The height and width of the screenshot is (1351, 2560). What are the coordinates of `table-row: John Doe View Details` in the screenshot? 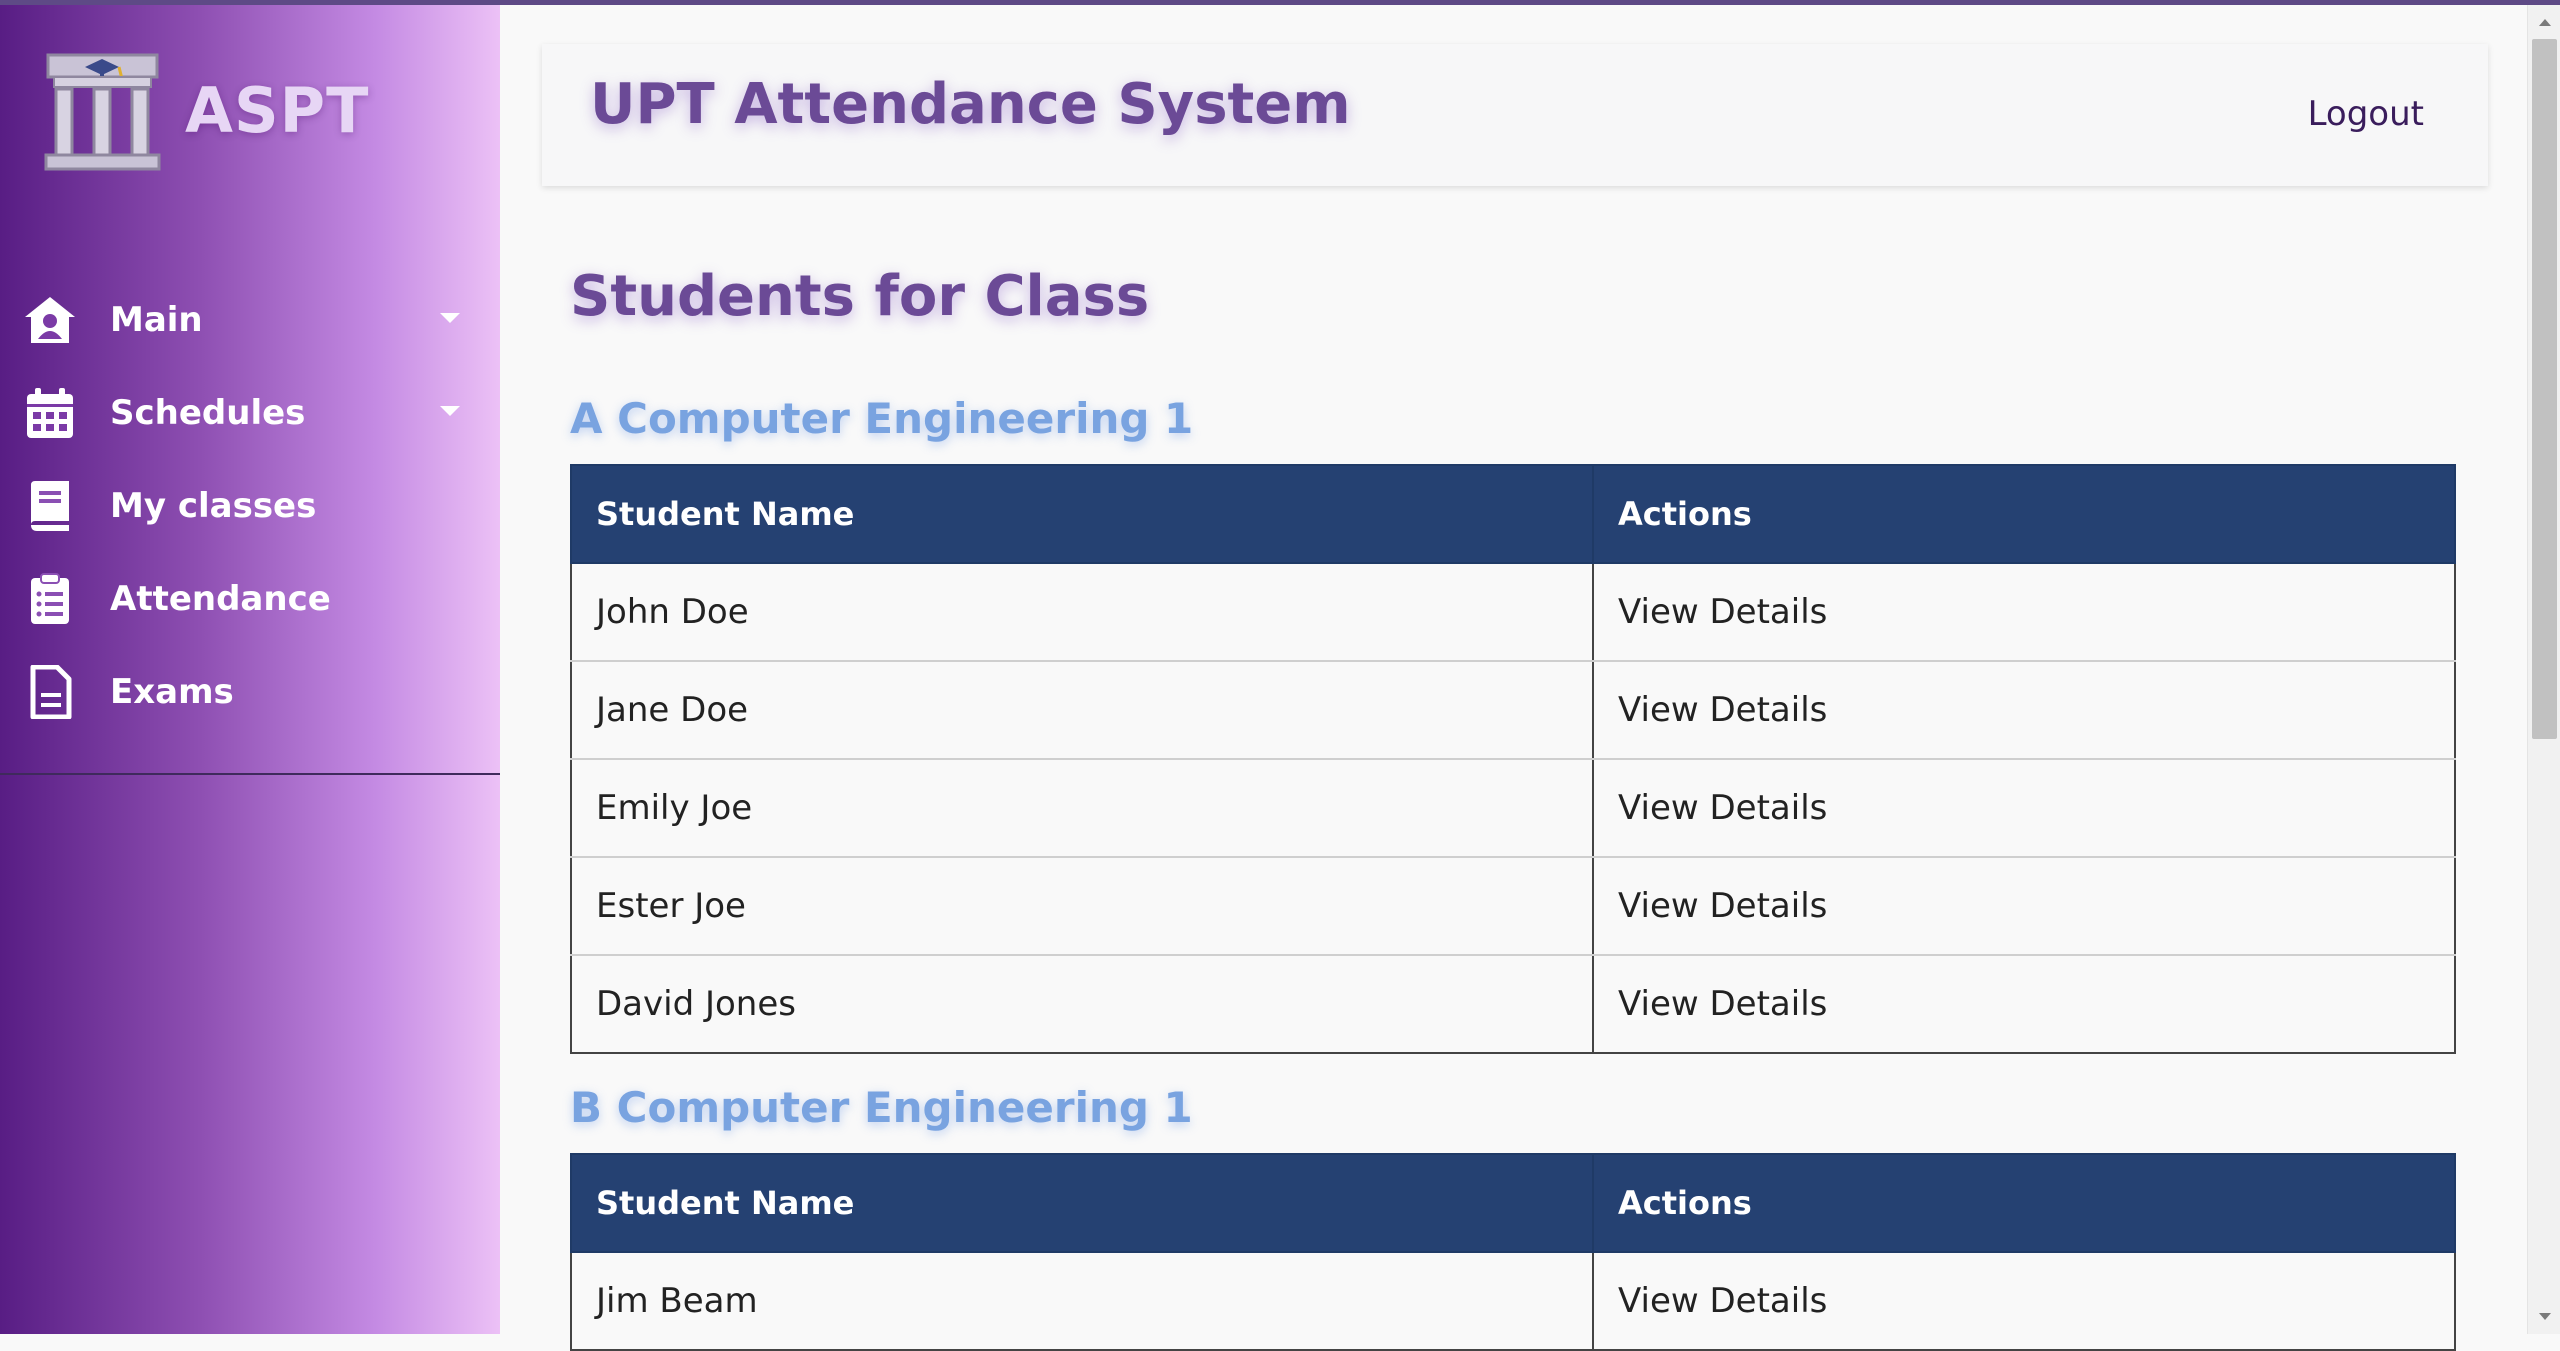 It's located at (1513, 612).